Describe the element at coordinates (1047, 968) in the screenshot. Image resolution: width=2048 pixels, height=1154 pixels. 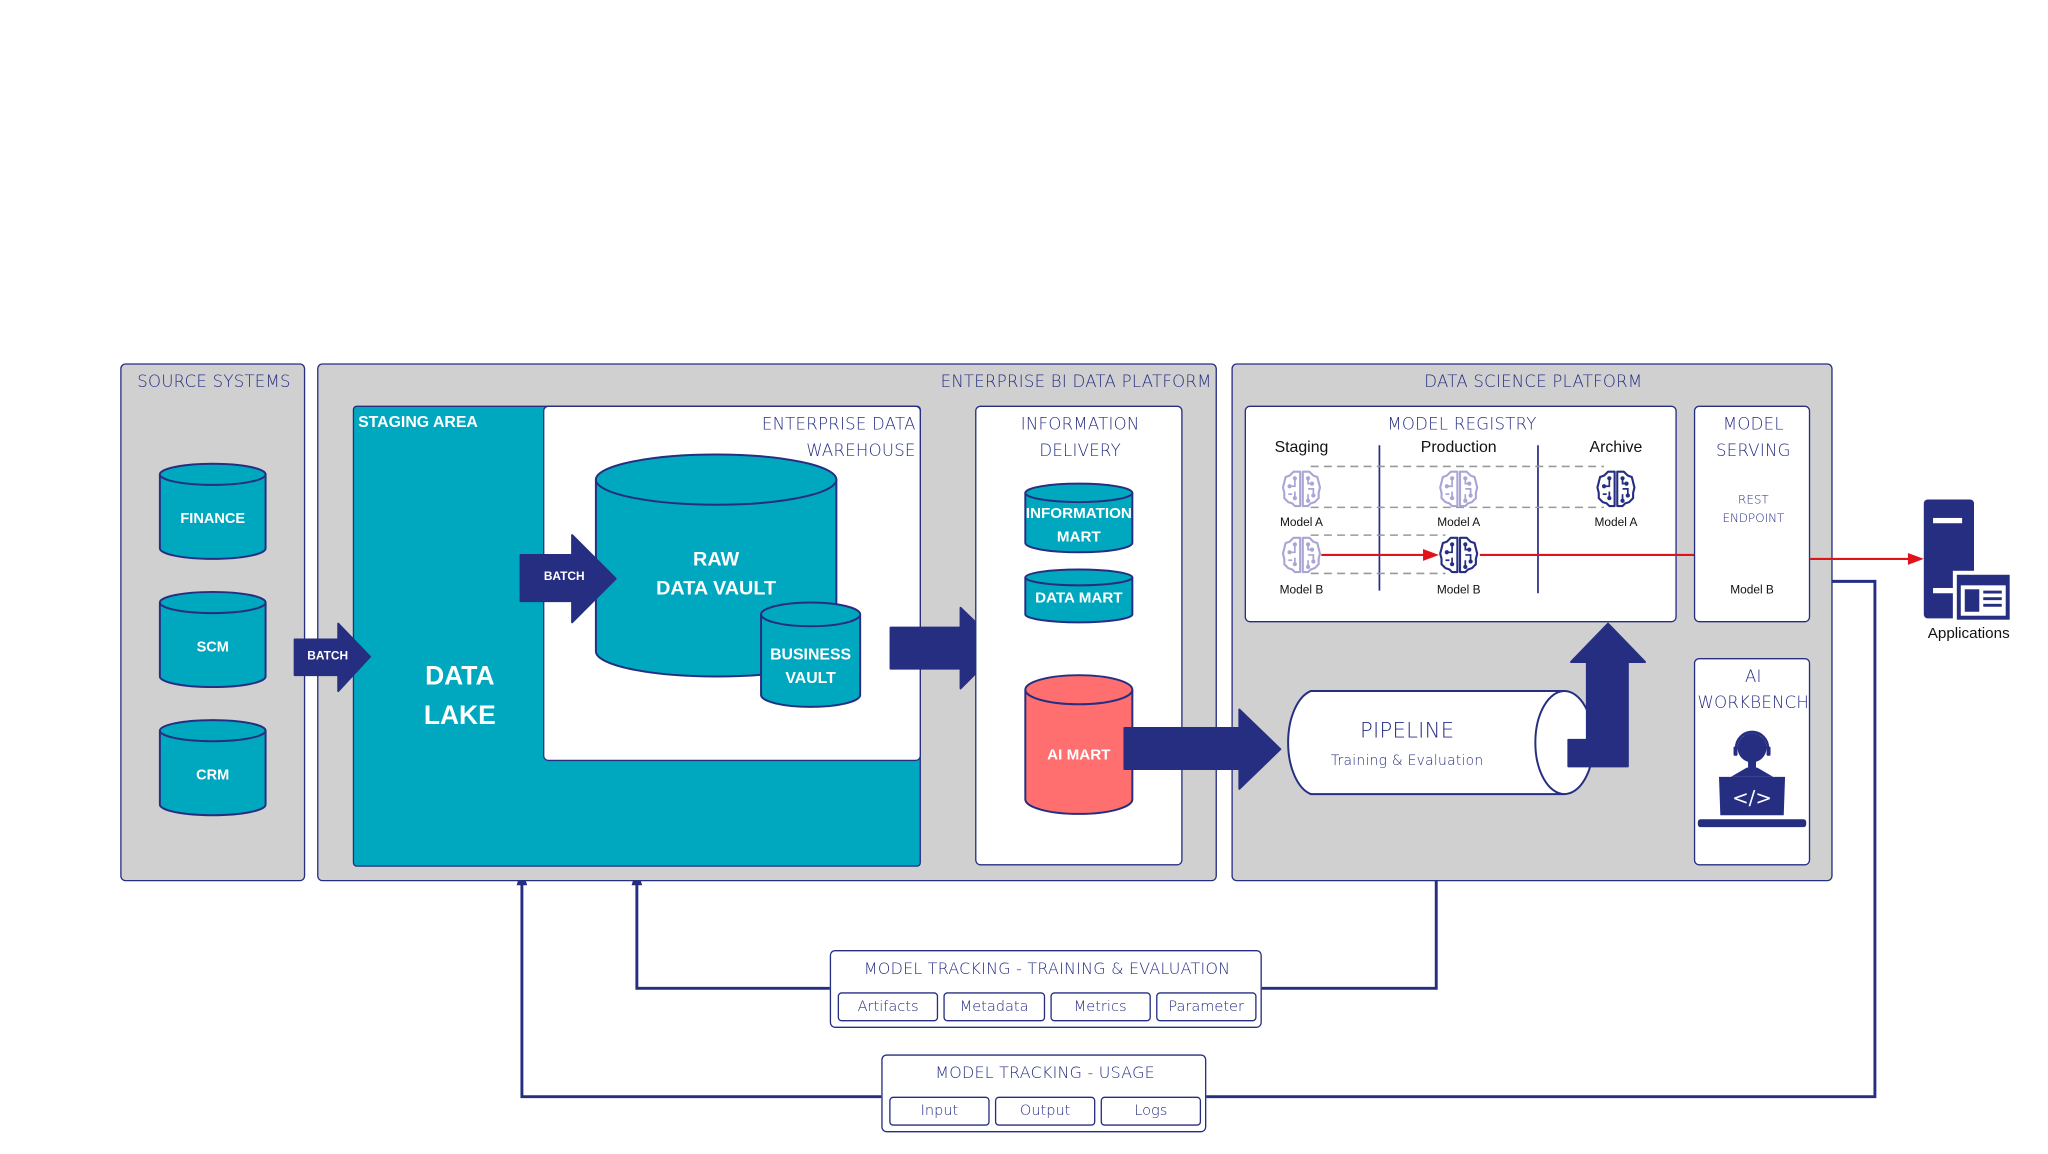
I see `model-tracking-training-title: MODEL TRACKING - TRAINING & EVALUATION` at that location.